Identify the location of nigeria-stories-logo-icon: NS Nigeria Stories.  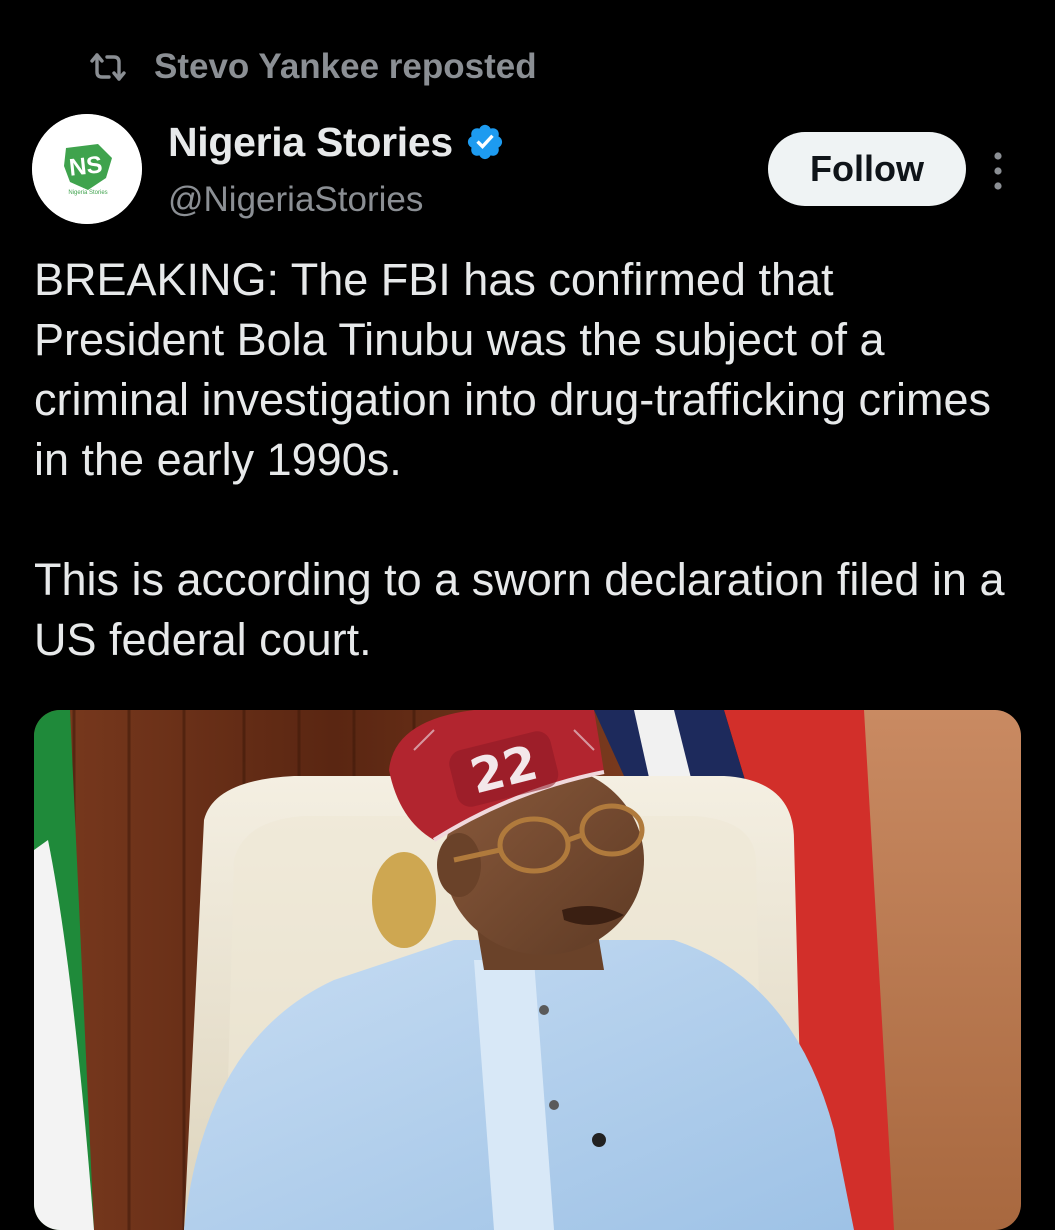
(87, 169).